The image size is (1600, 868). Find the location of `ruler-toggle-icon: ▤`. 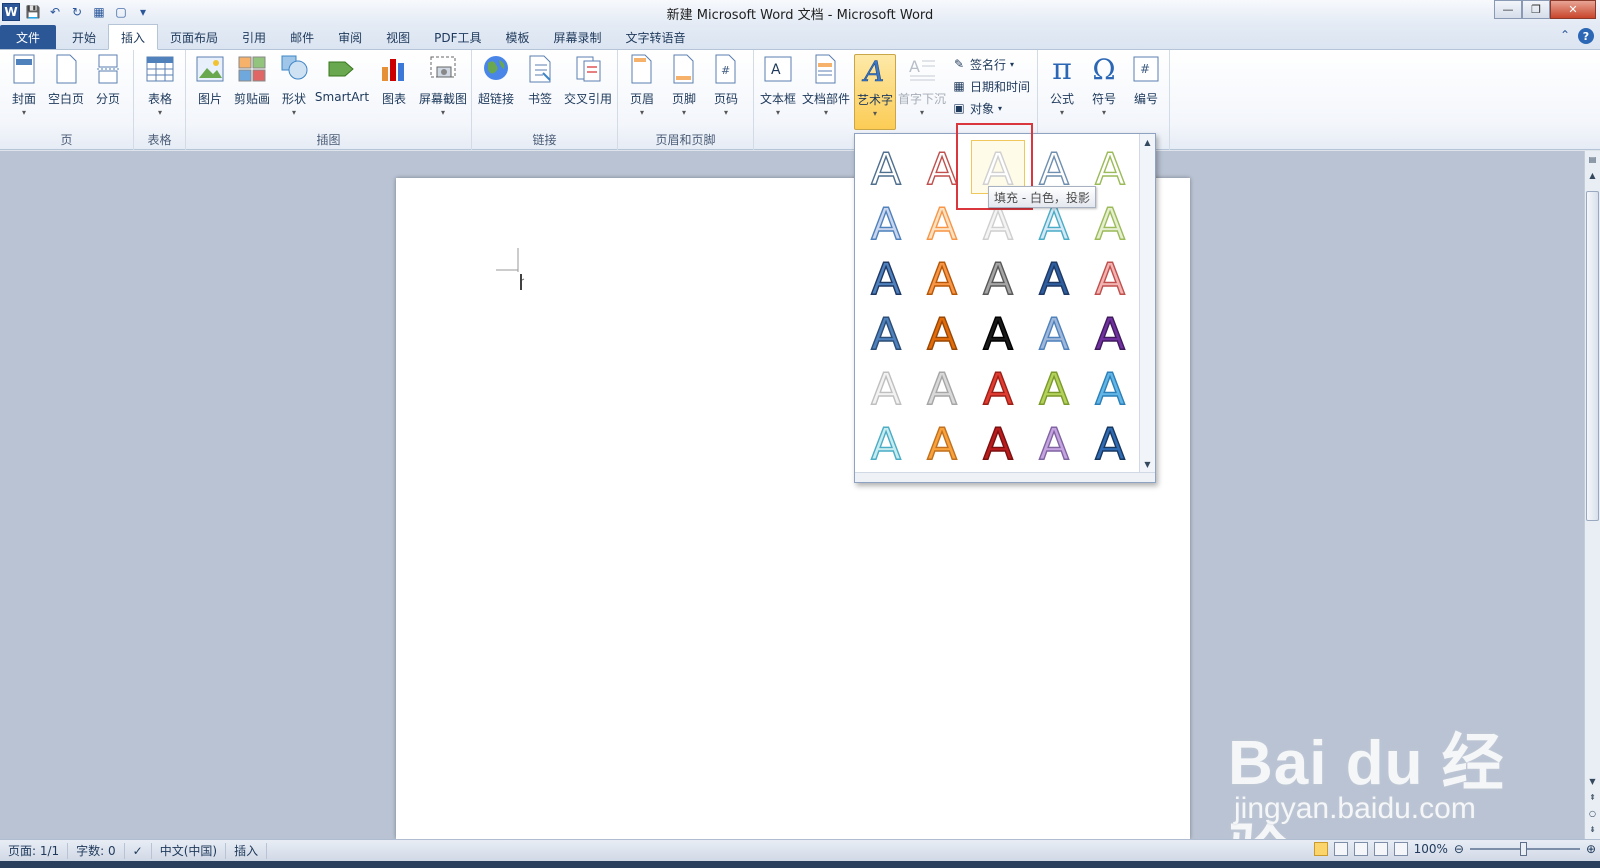

ruler-toggle-icon: ▤ is located at coordinates (1592, 159).